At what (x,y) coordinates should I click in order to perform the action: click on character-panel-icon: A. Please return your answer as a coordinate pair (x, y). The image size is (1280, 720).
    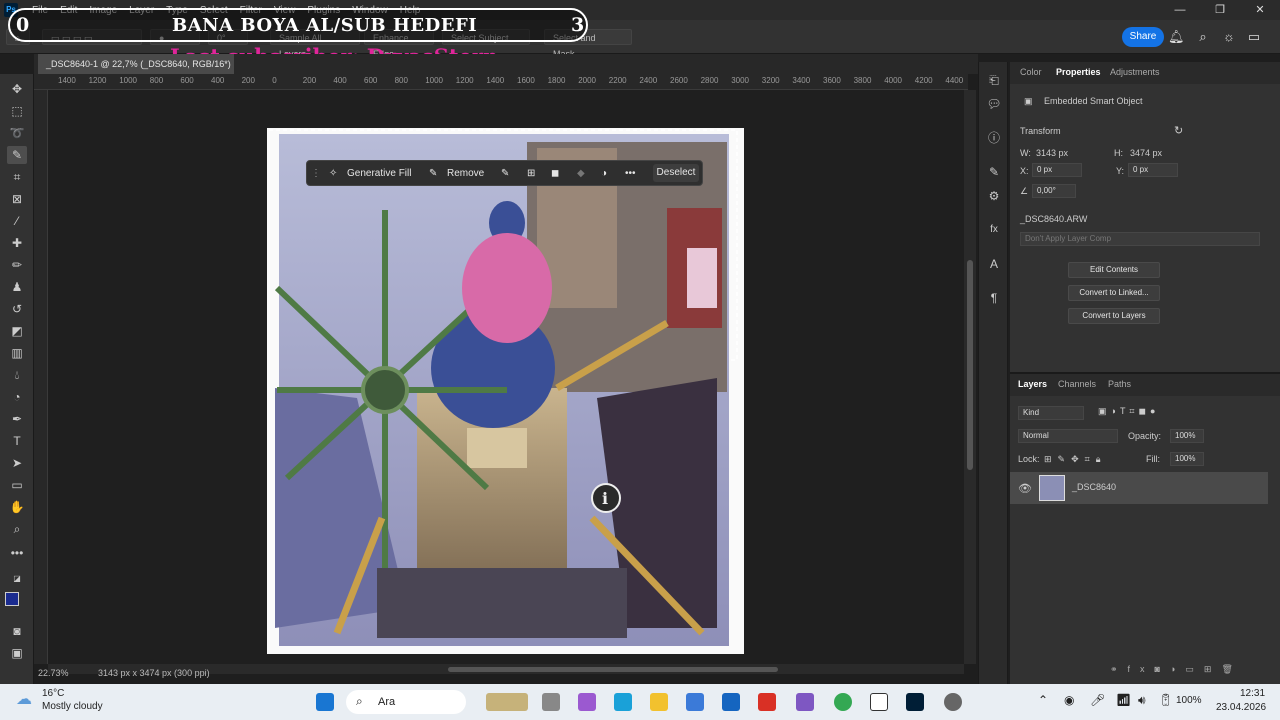
    Looking at the image, I should click on (994, 264).